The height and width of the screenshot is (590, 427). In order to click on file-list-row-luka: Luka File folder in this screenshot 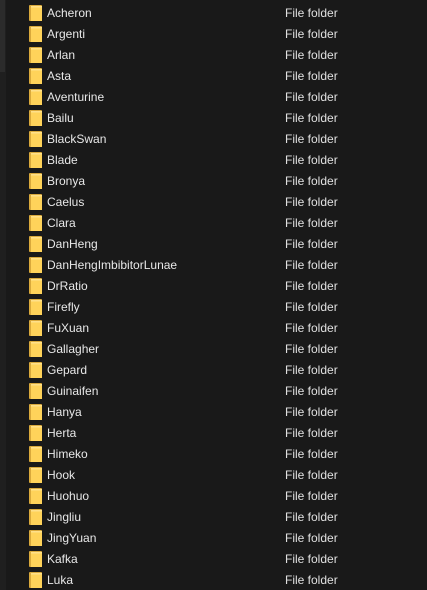, I will do `click(213, 580)`.